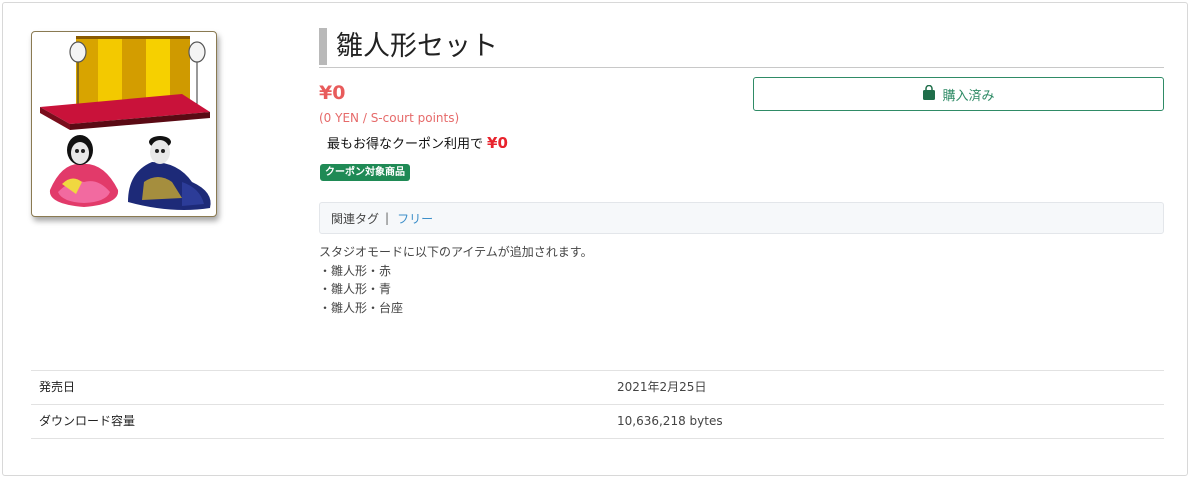 This screenshot has width=1192, height=478. I want to click on product-thumbnail, so click(124, 124).